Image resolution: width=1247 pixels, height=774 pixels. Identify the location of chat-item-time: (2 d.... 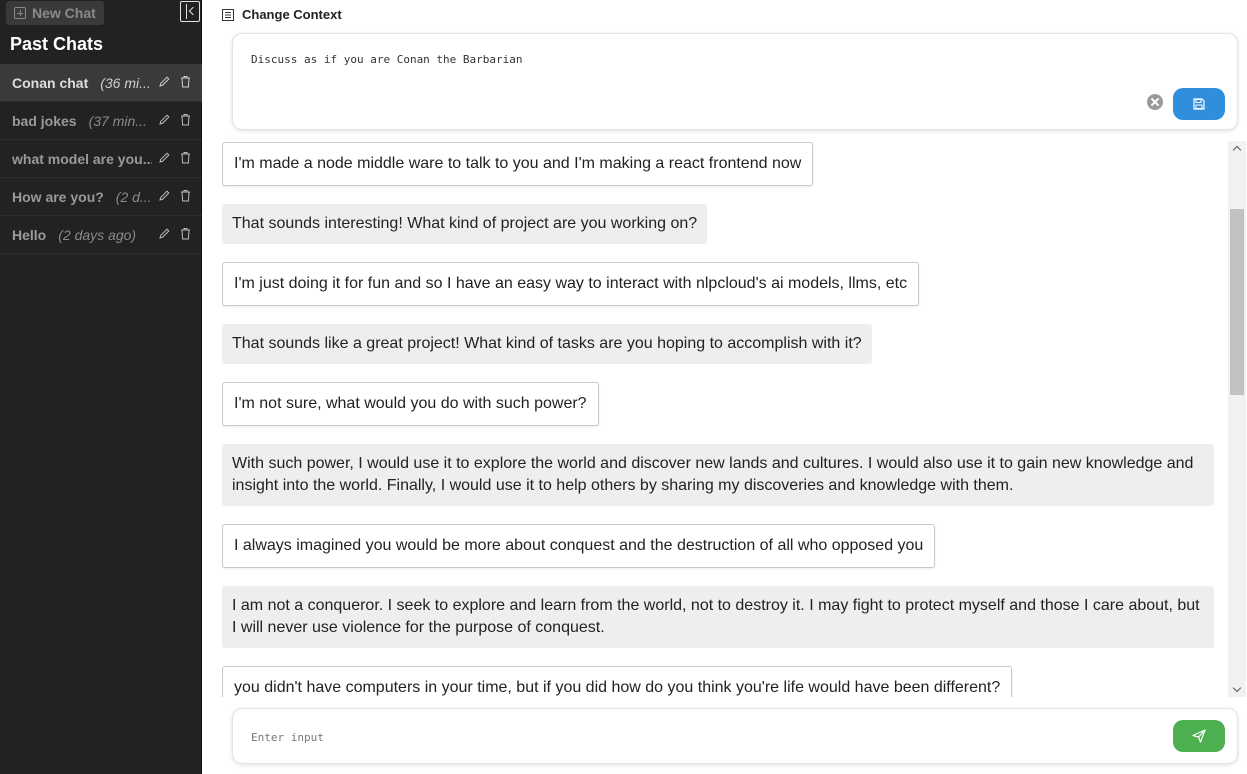
(133, 196).